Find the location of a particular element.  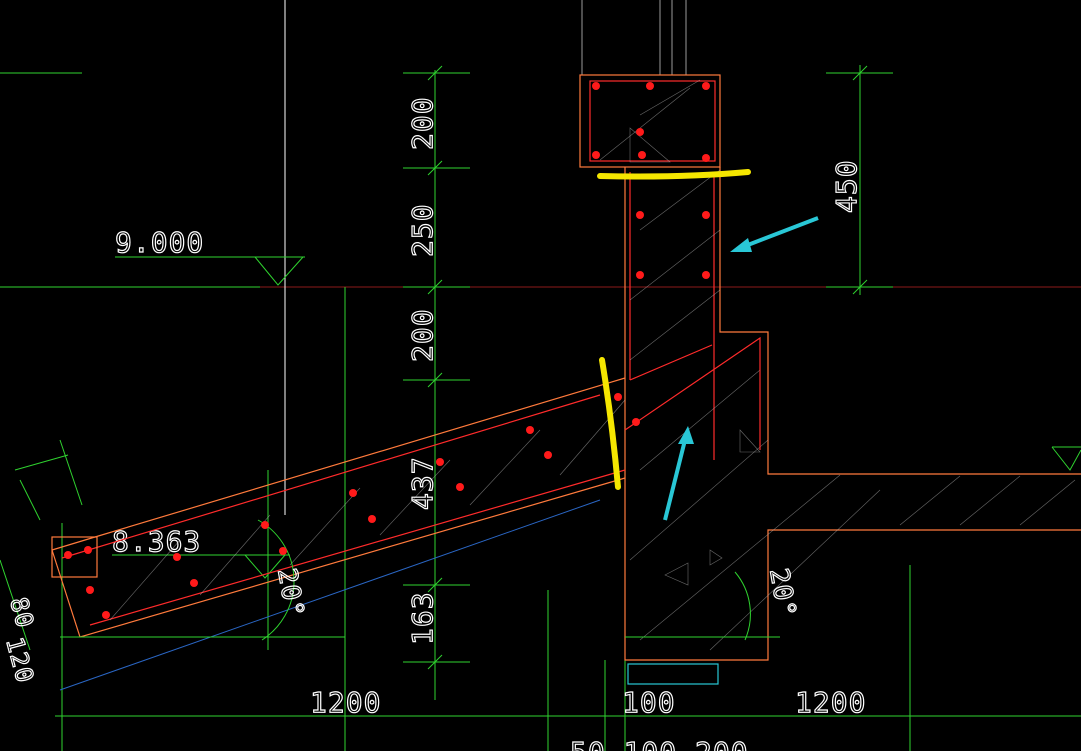

dim-450: 450 is located at coordinates (846, 186).